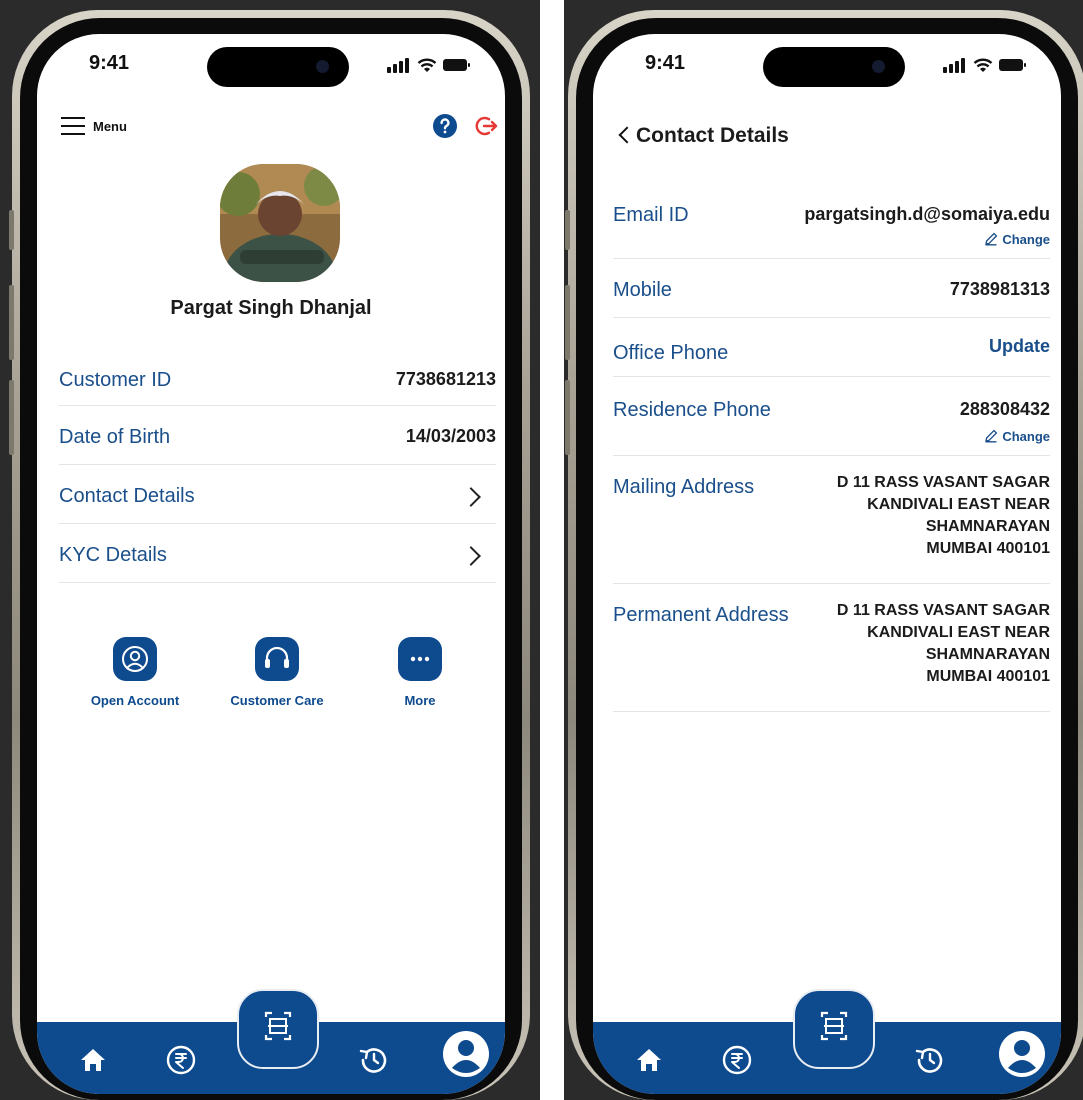 The image size is (1083, 1100). I want to click on mobile-value: 7738981313, so click(999, 289).